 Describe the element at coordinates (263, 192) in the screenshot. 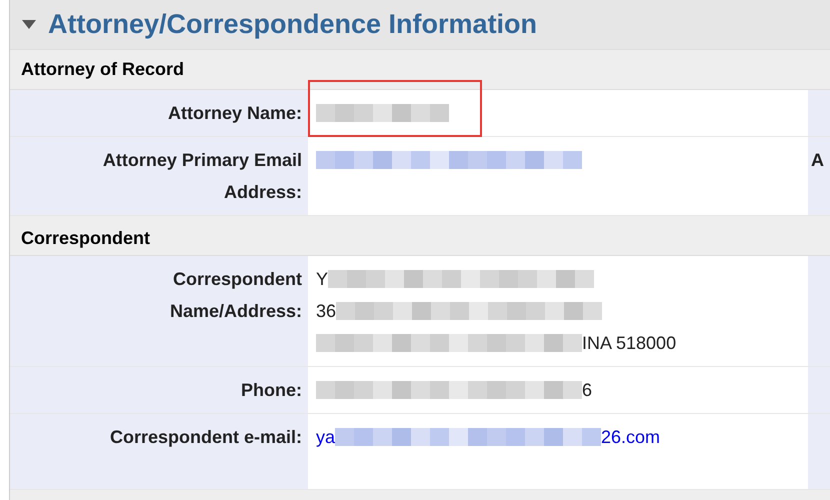

I see `field-label: Address:` at that location.